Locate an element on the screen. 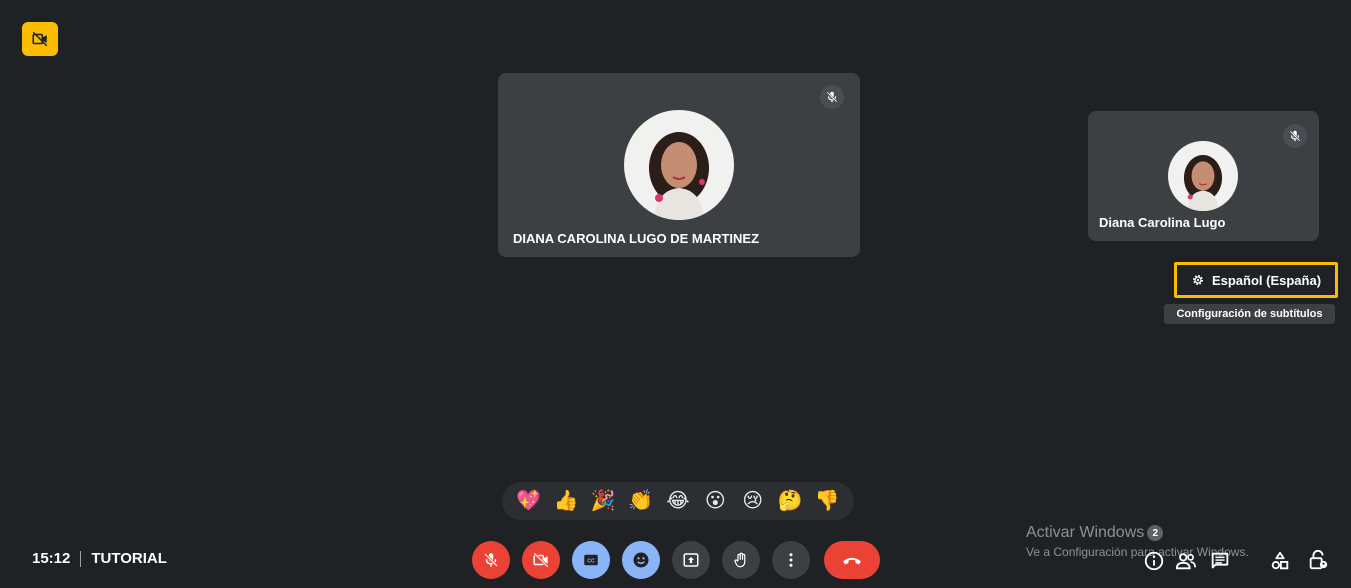  reaction-sad: 😢 is located at coordinates (753, 501).